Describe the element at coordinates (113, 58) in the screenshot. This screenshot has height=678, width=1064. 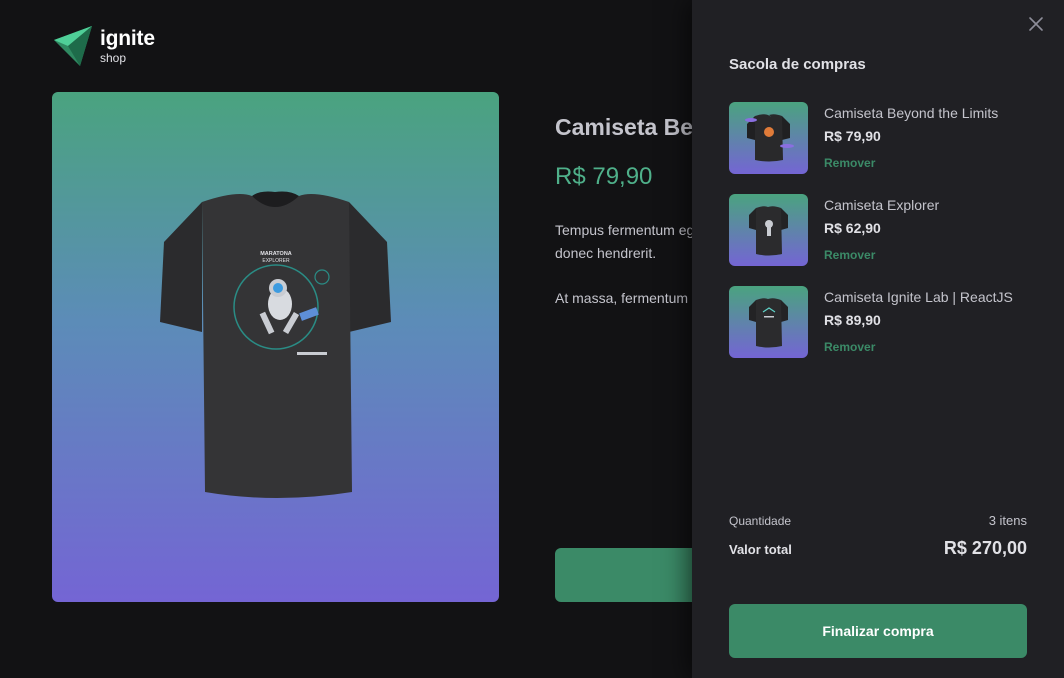
I see `logo-sub: shop` at that location.